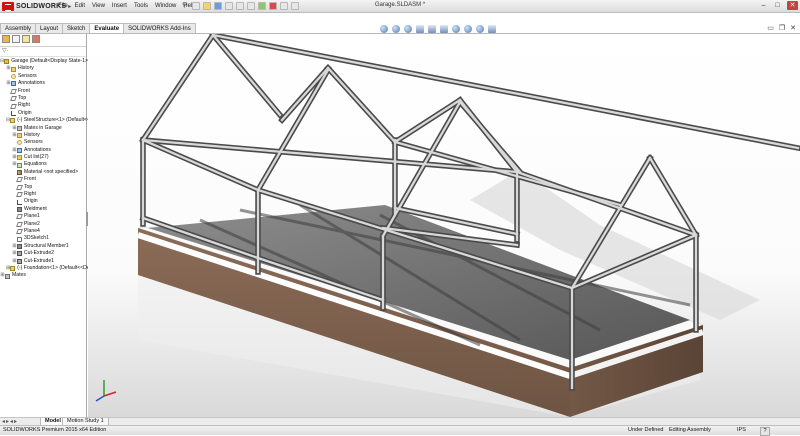 This screenshot has height=436, width=800. Describe the element at coordinates (218, 6) in the screenshot. I see `save-icon` at that location.